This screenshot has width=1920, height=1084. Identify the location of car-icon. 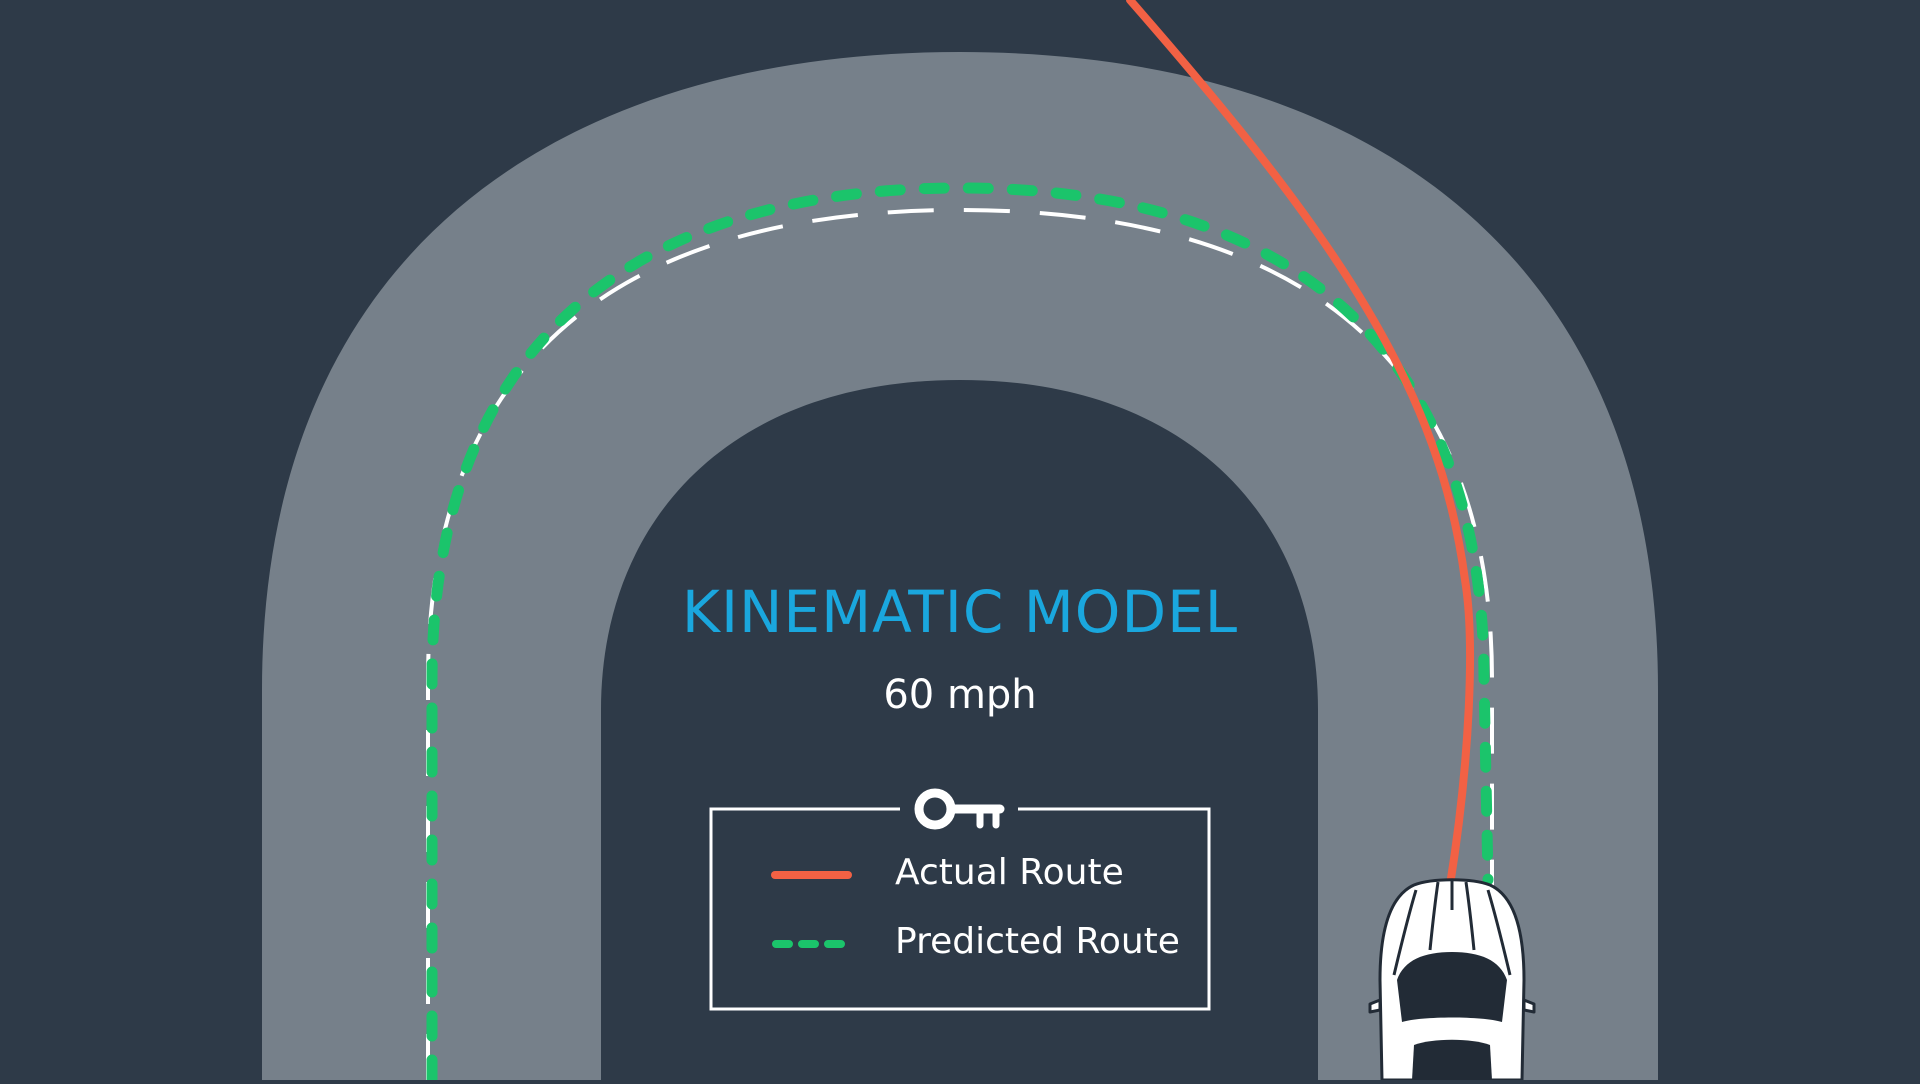
(1452, 980).